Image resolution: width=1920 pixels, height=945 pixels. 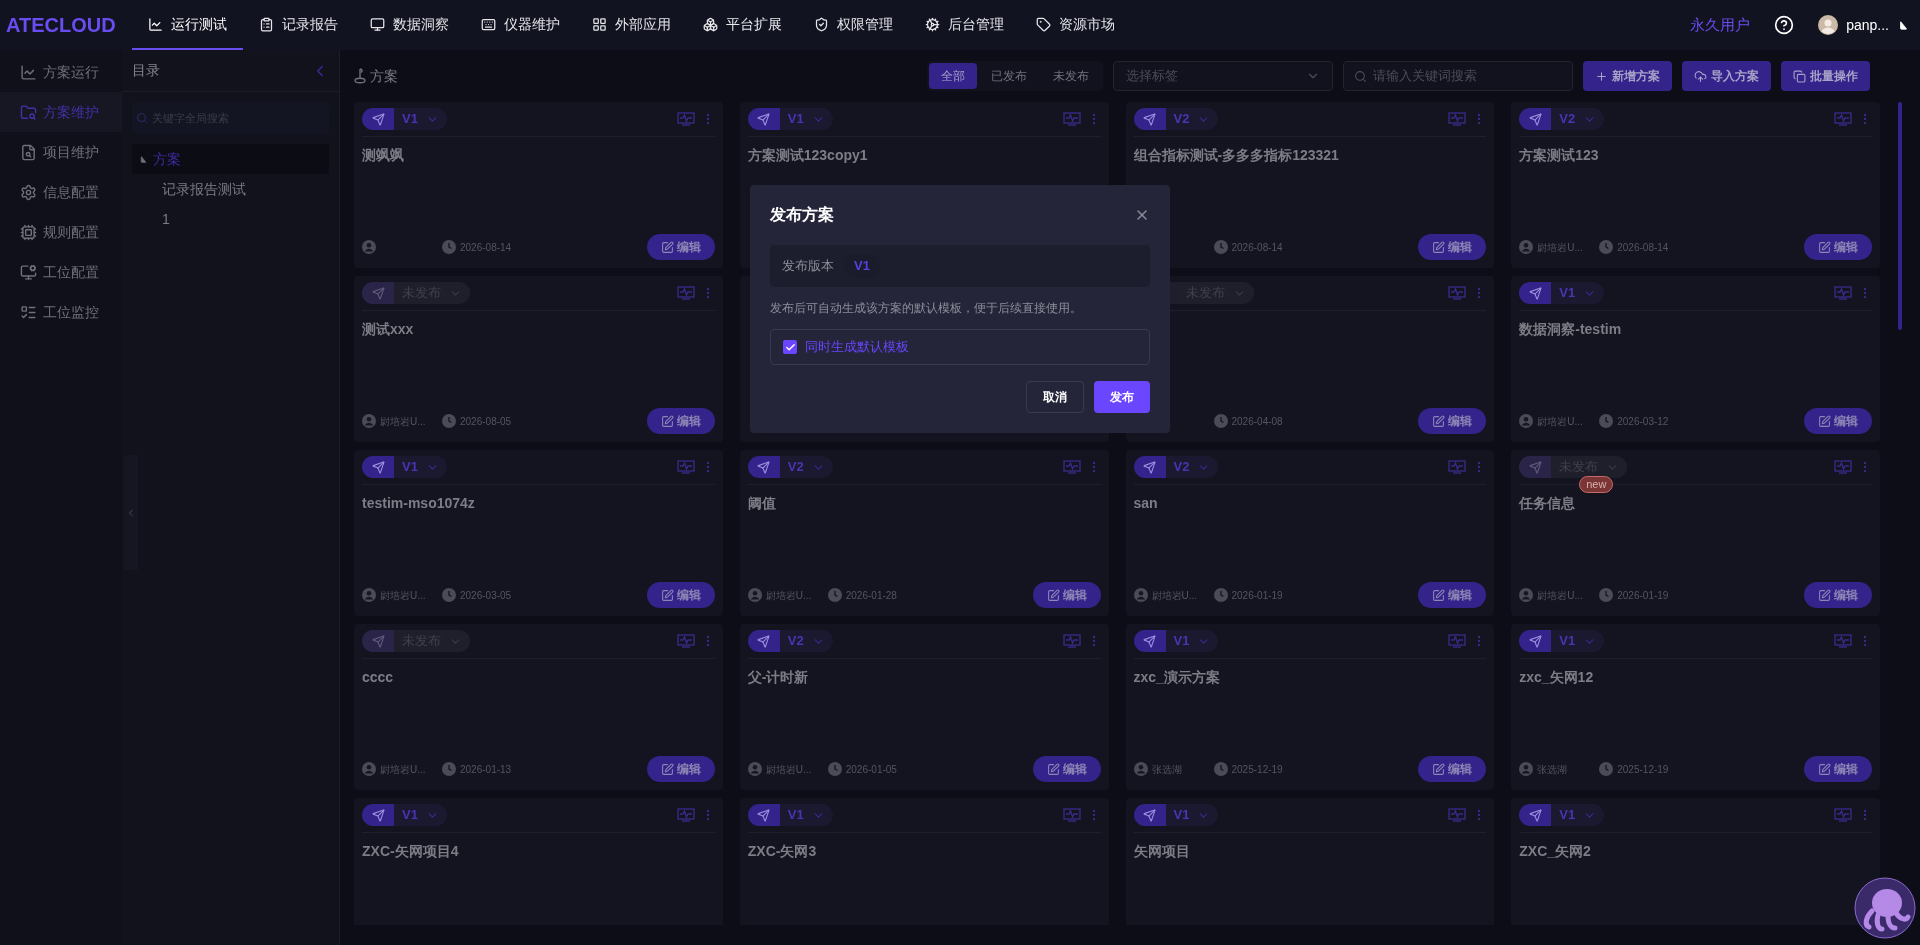 I want to click on card-date: 2026-01-05, so click(x=871, y=769).